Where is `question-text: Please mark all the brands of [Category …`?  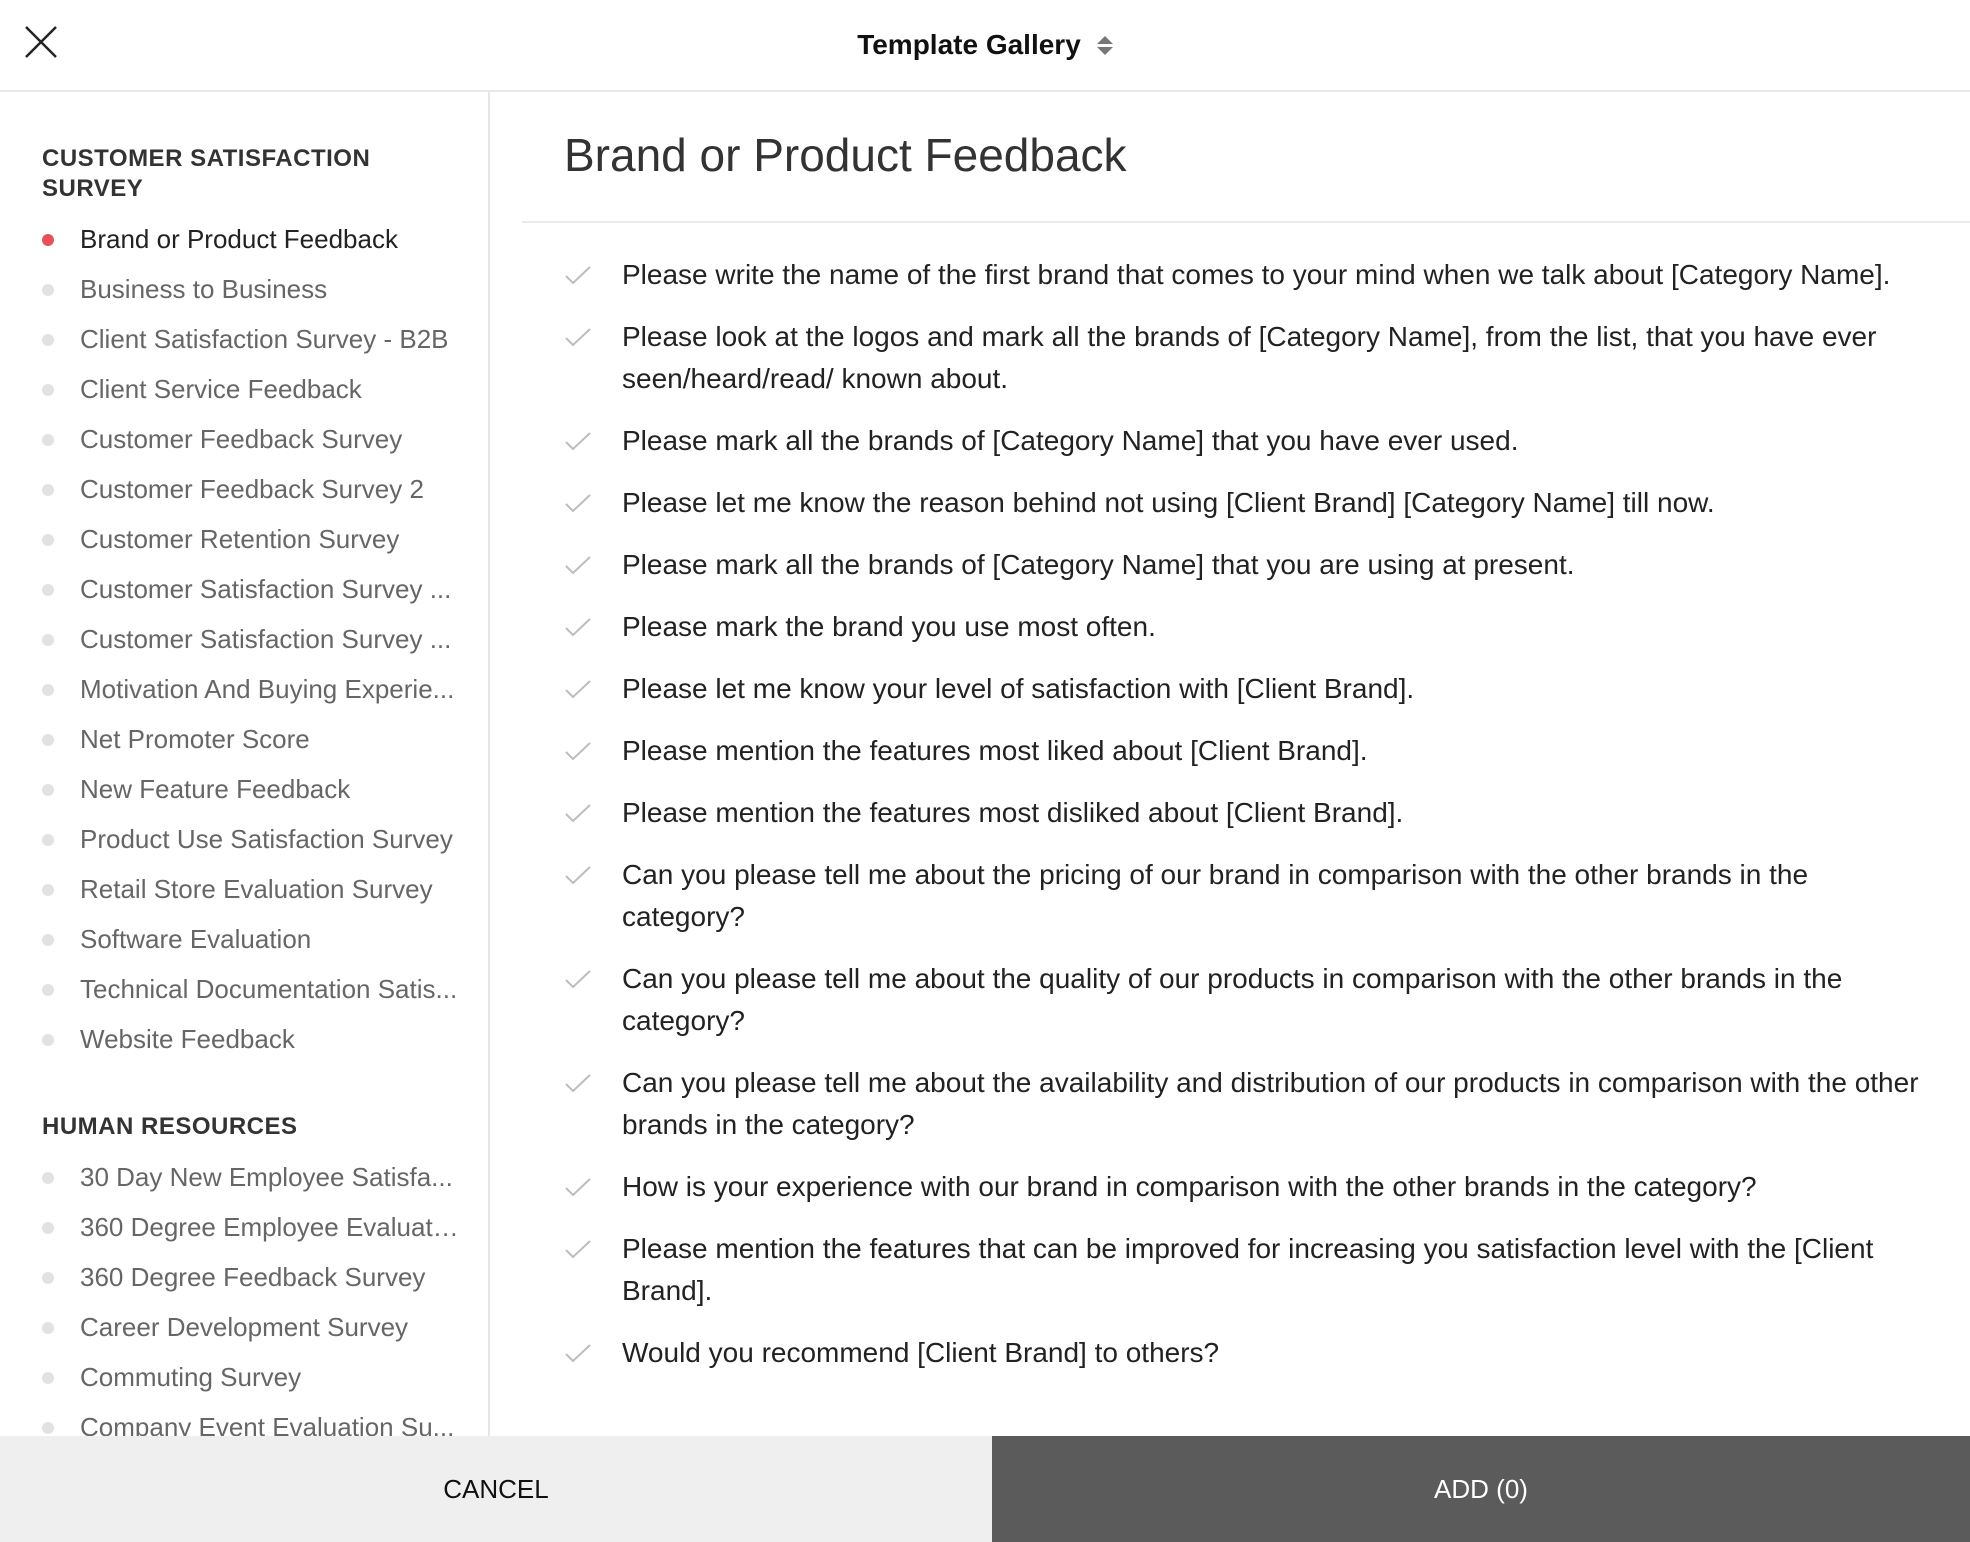
question-text: Please mark all the brands of [Category … is located at coordinates (1070, 440).